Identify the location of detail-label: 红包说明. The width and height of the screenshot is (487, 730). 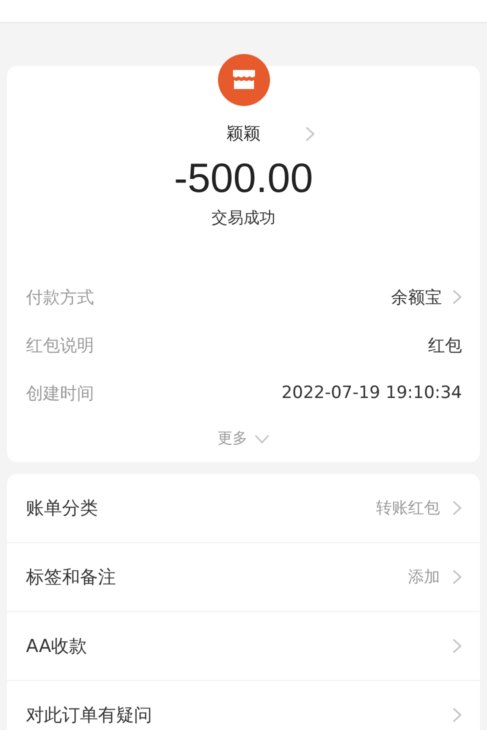
(60, 345).